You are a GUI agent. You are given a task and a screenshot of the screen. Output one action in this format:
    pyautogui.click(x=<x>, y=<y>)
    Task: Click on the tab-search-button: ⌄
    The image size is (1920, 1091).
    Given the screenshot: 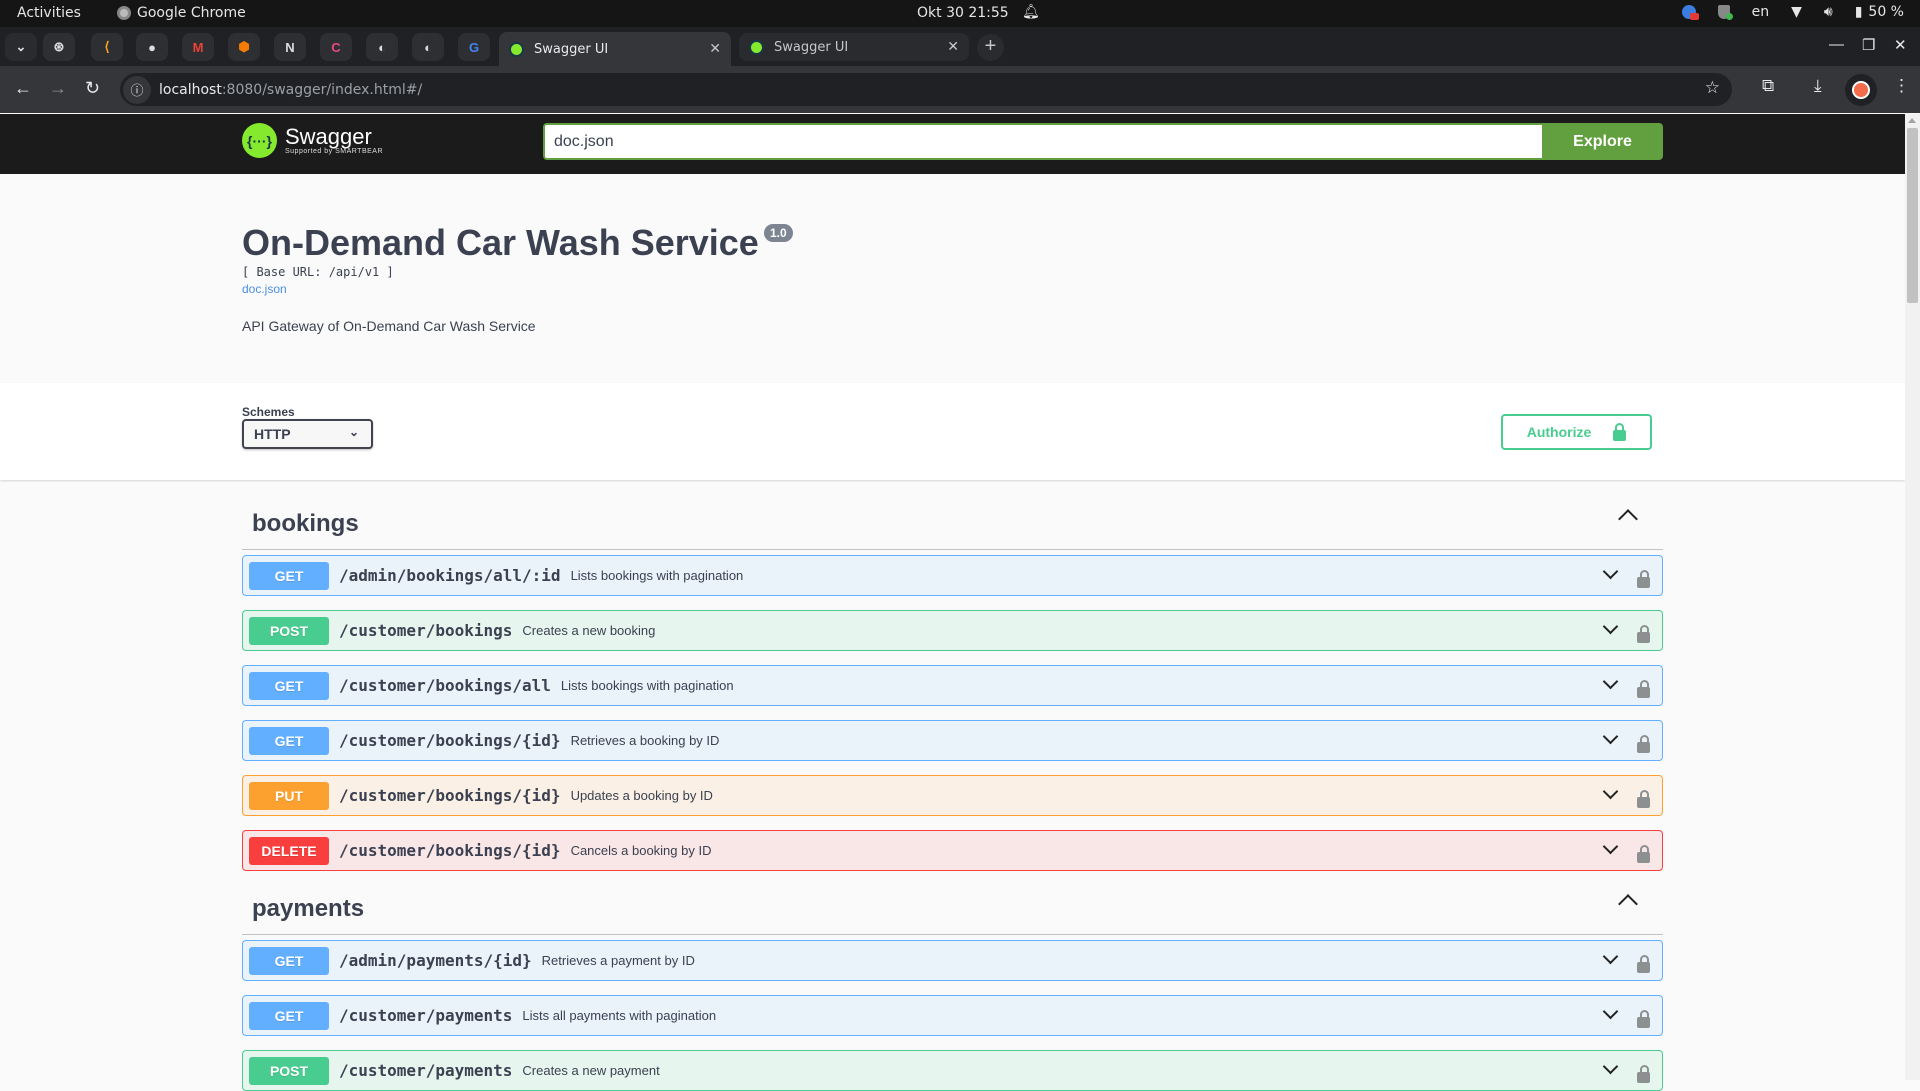 What is the action you would take?
    pyautogui.click(x=21, y=47)
    